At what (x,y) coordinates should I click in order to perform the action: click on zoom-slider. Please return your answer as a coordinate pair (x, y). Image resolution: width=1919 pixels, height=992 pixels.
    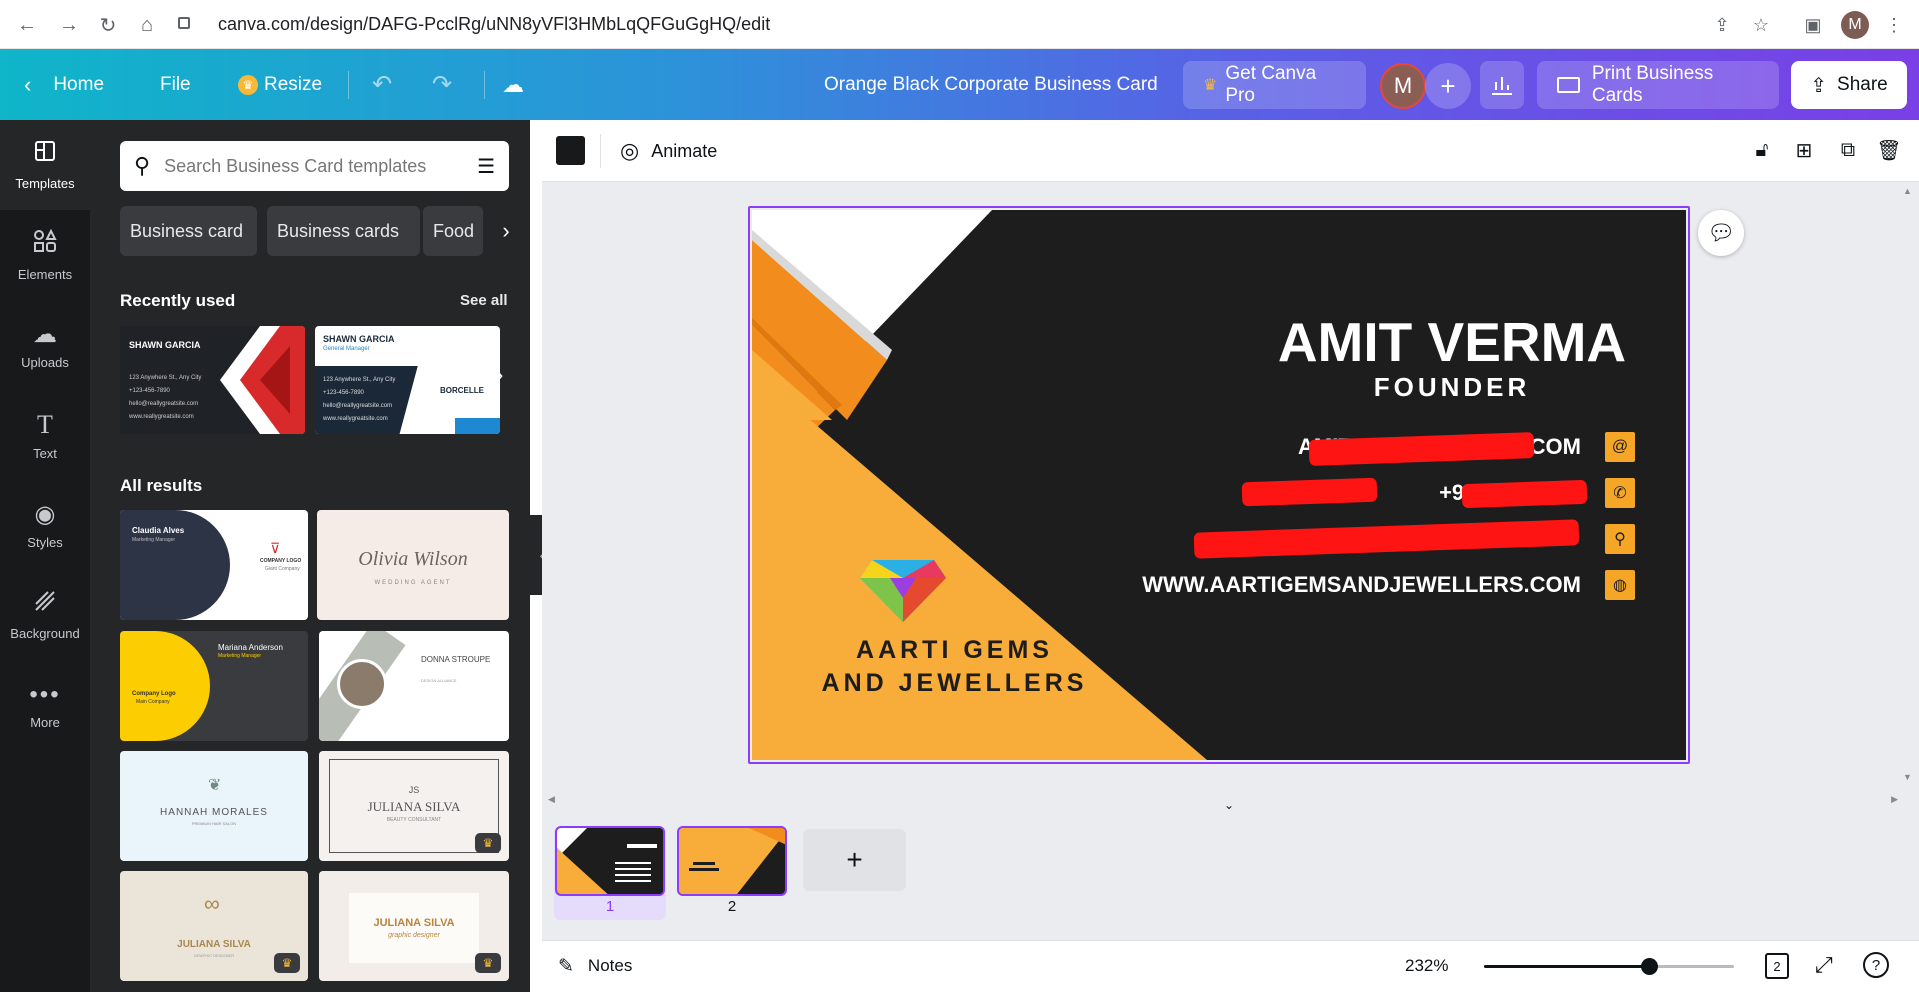
    Looking at the image, I should click on (1609, 966).